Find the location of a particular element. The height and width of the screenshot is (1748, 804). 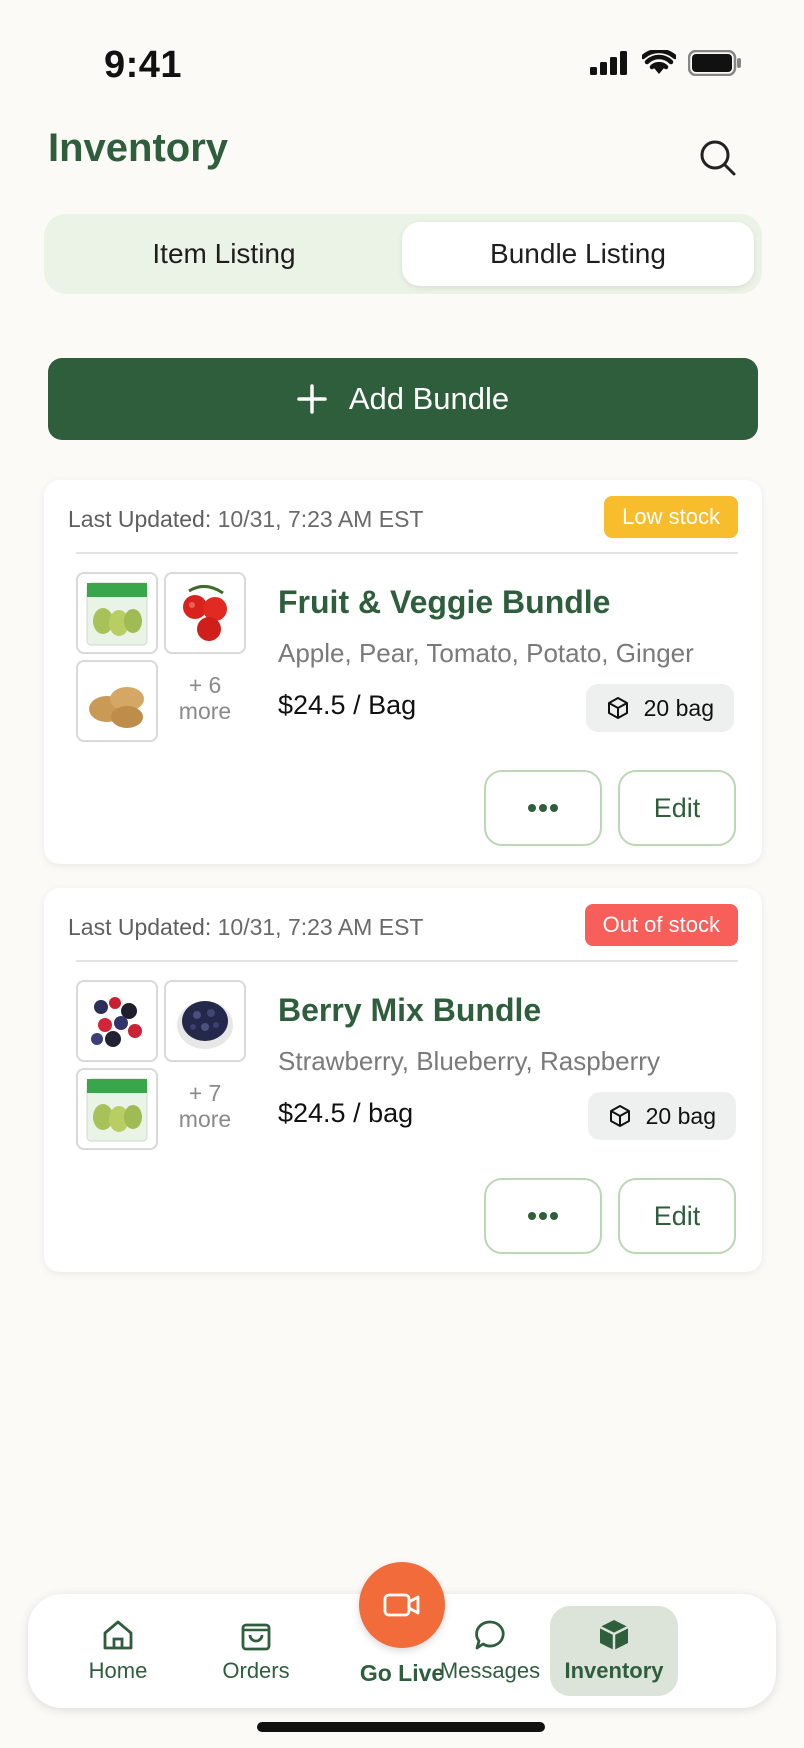

chat-bubble-icon is located at coordinates (490, 1635).